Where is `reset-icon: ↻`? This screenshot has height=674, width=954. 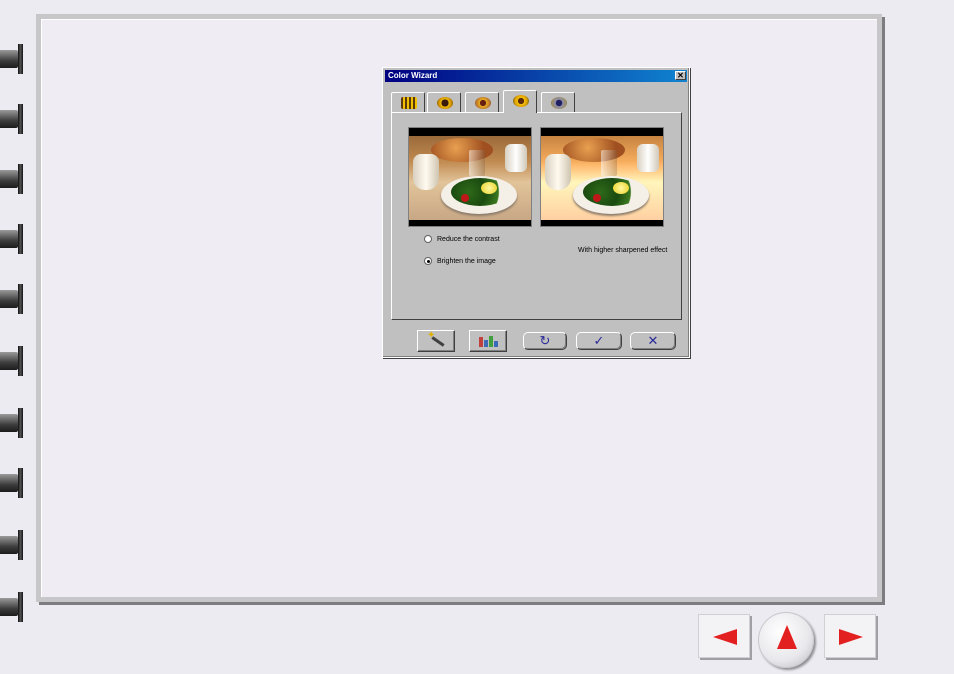
reset-icon: ↻ is located at coordinates (545, 340).